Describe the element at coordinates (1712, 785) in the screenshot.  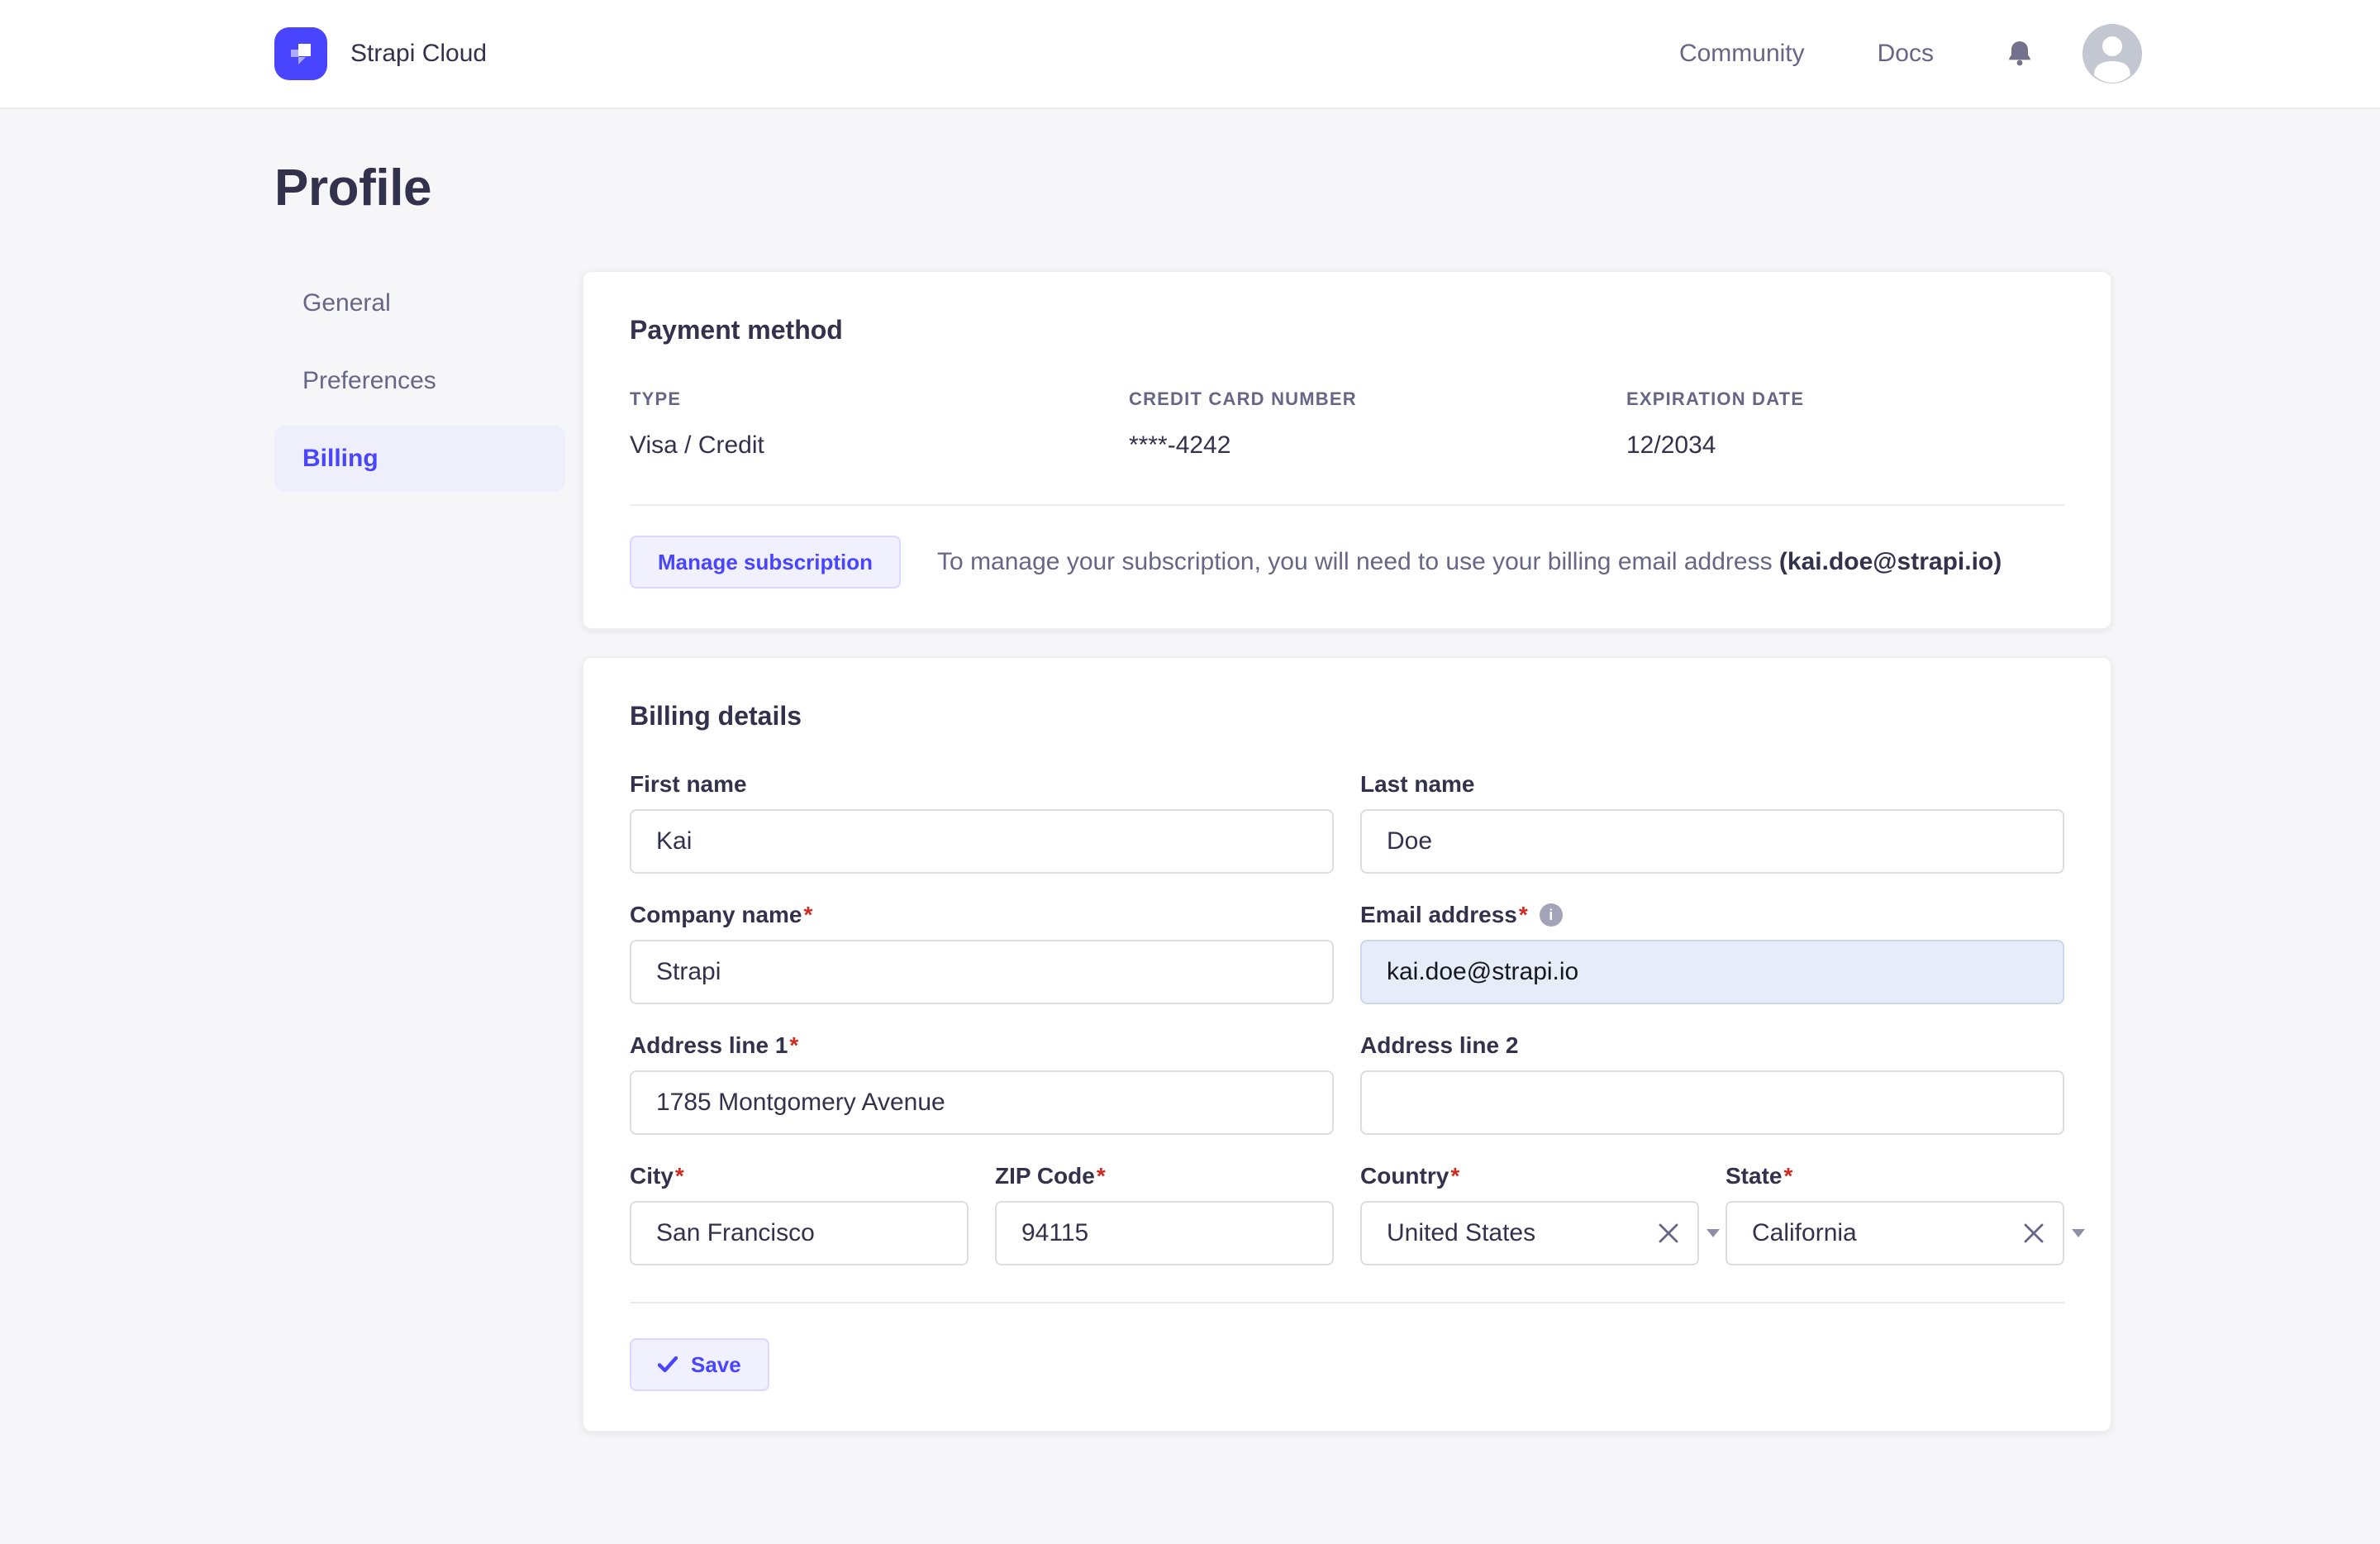
I see `last-name-label: Last name` at that location.